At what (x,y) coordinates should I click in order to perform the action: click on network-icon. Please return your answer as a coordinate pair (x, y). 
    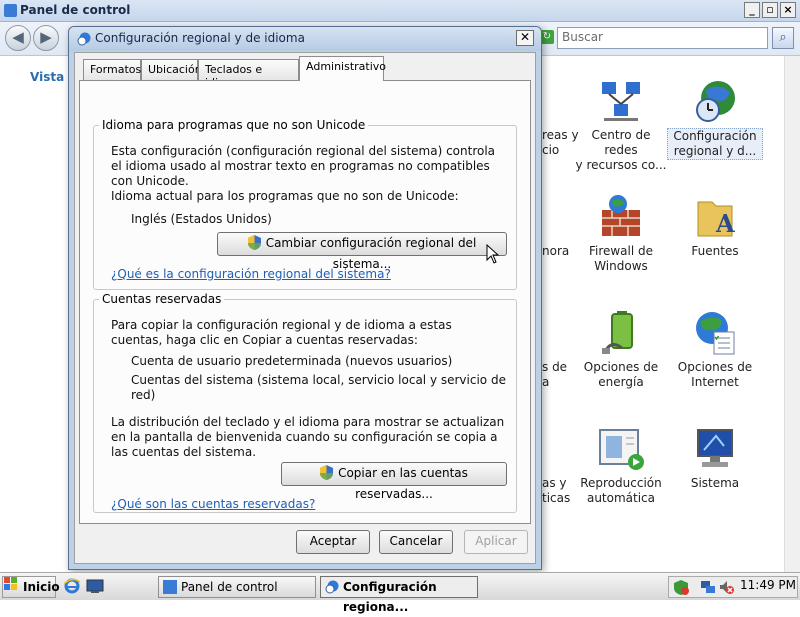
    Looking at the image, I should click on (621, 101).